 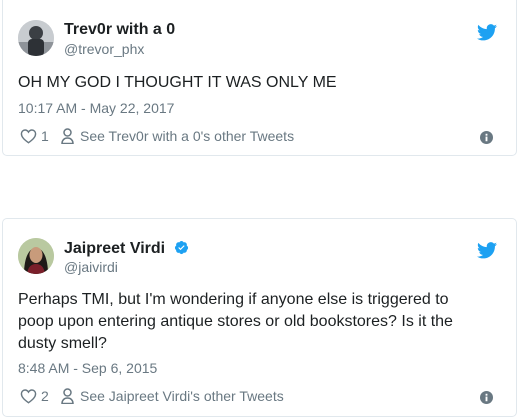 I want to click on author-name: Jaipreet Virdi, so click(x=126, y=249).